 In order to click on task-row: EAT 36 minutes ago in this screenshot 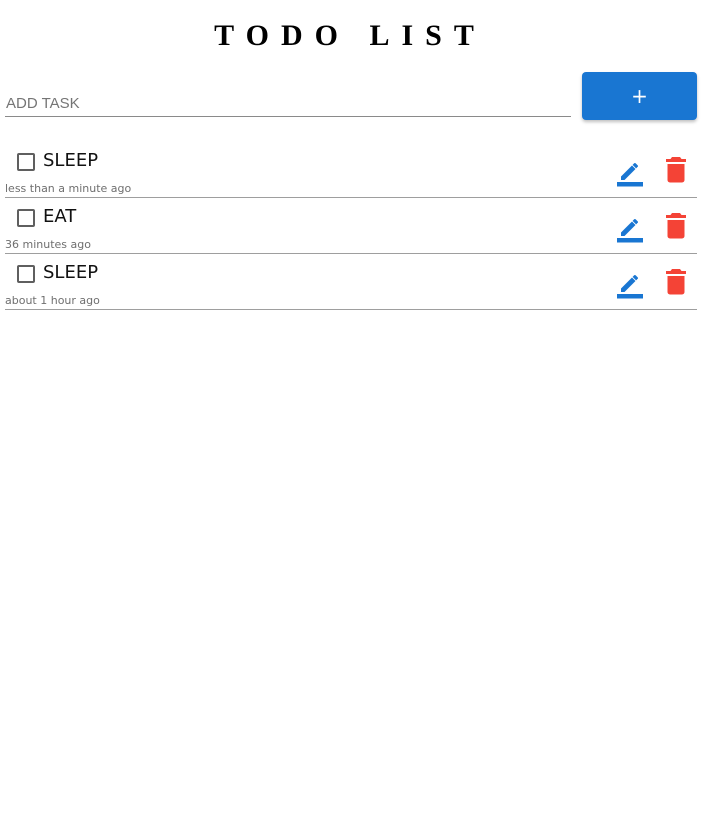, I will do `click(351, 226)`.